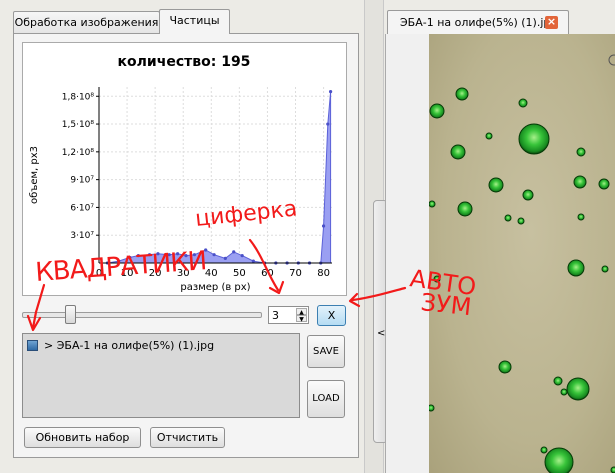 The image size is (615, 473). Describe the element at coordinates (246, 214) in the screenshot. I see `annotation-digit: циферка` at that location.